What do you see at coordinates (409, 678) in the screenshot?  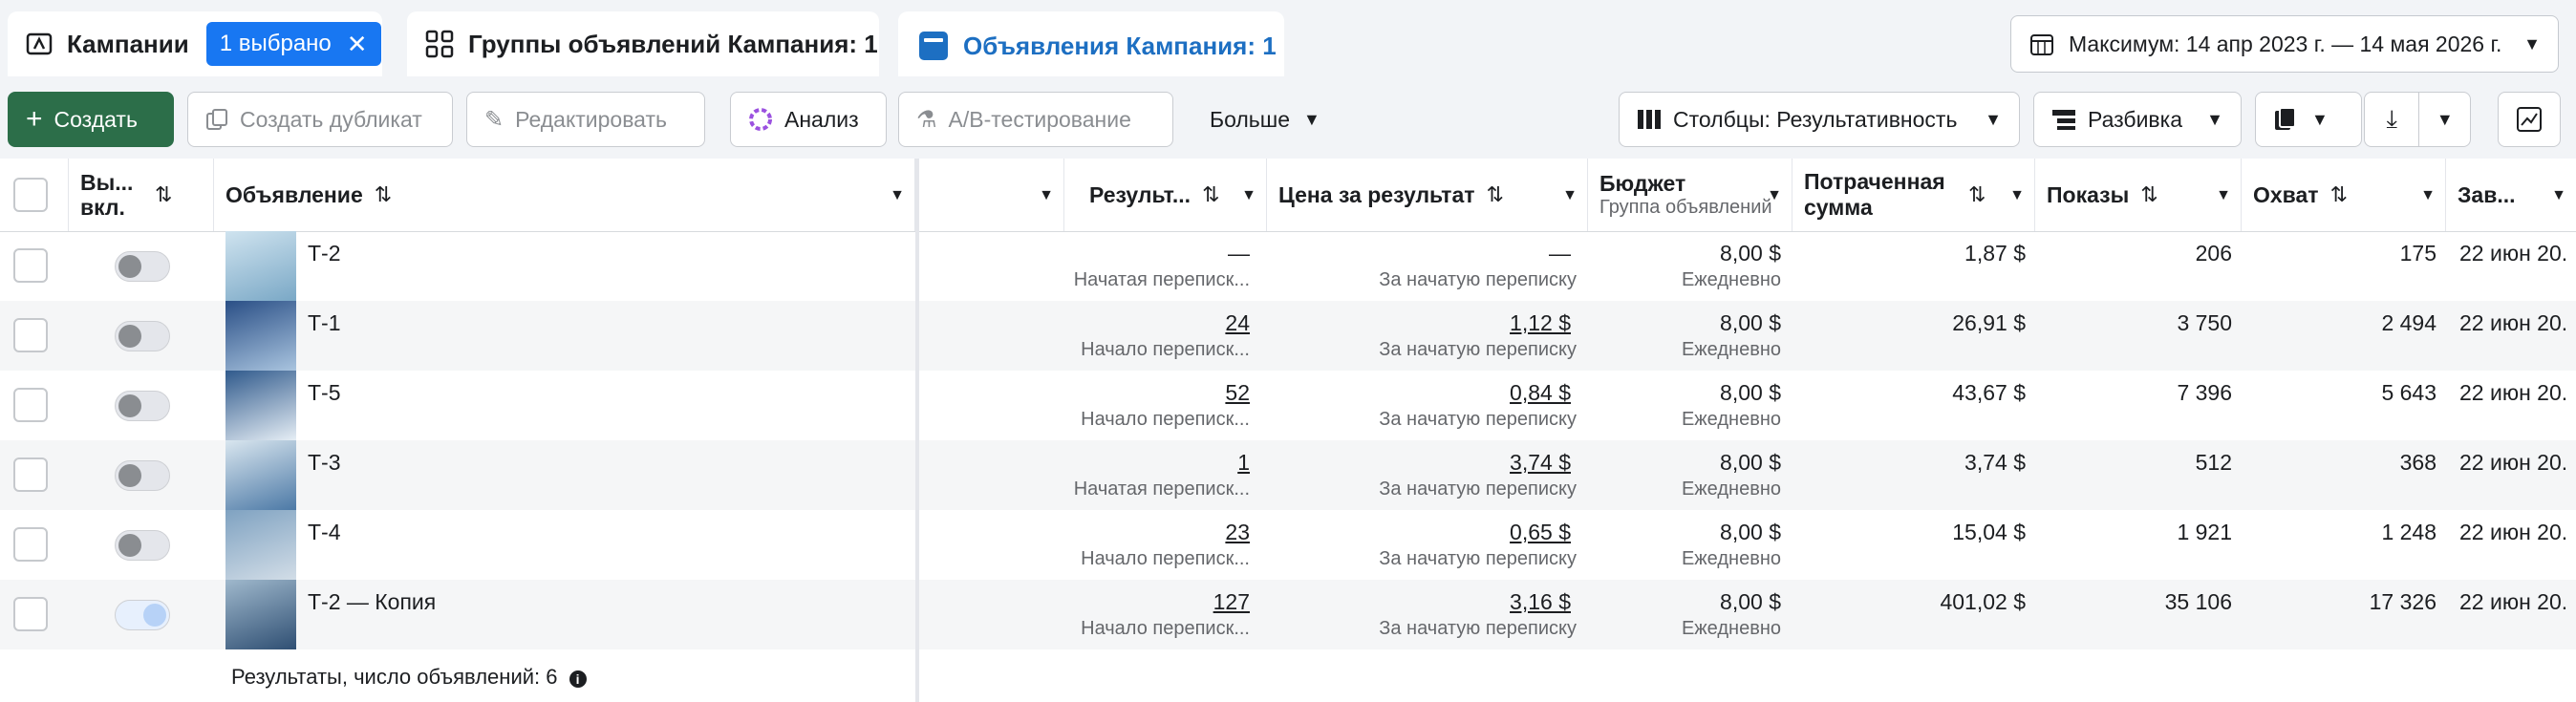 I see `results-footer: Результаты, число объявлений: 6 i` at bounding box center [409, 678].